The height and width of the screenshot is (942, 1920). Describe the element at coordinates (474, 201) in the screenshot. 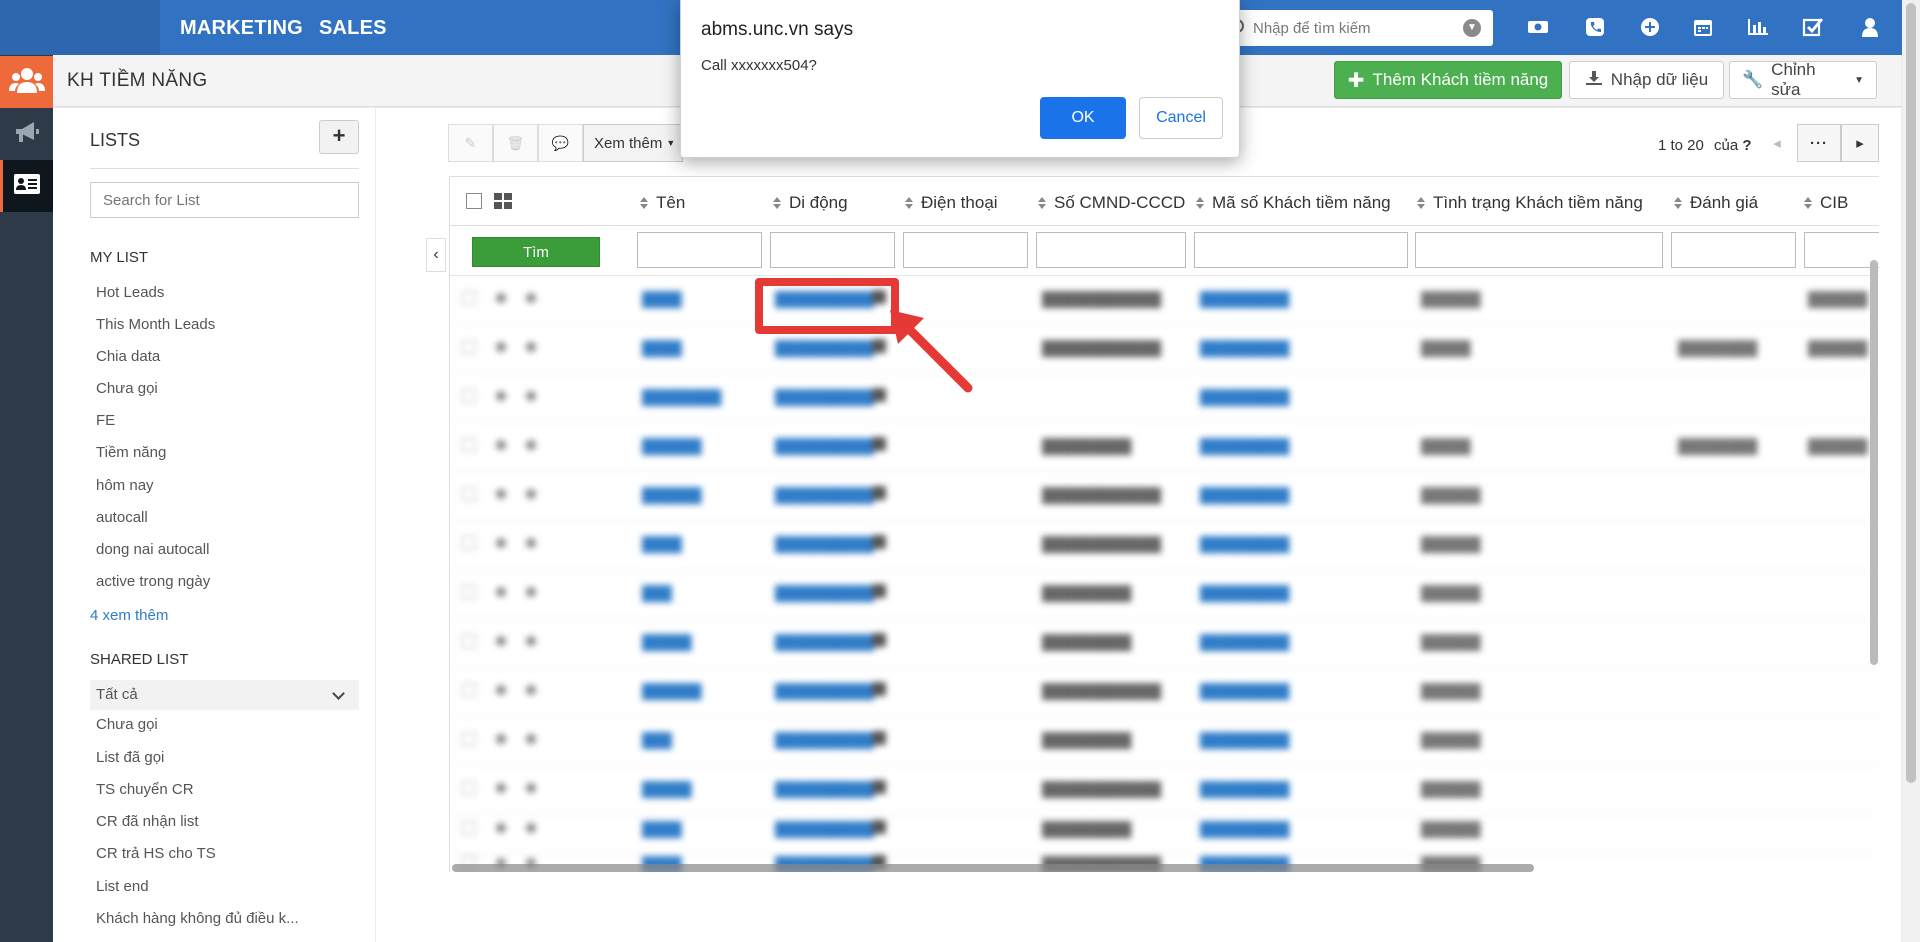

I see `select-all-checkbox` at that location.